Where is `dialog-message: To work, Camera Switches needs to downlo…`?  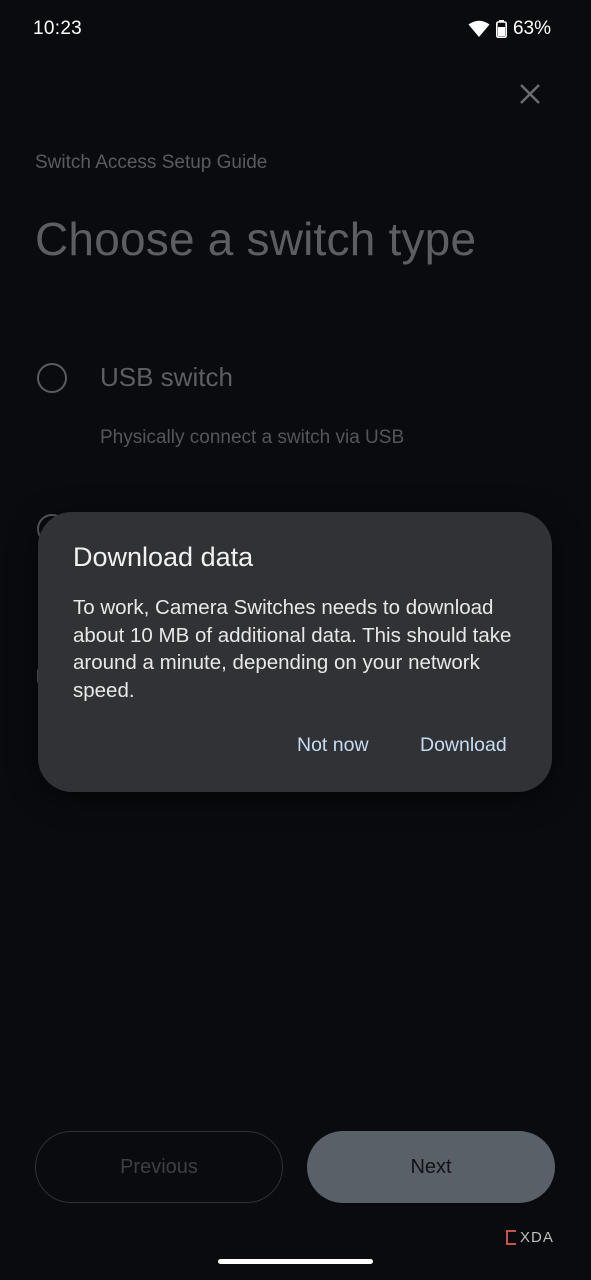 dialog-message: To work, Camera Switches needs to downlo… is located at coordinates (292, 649).